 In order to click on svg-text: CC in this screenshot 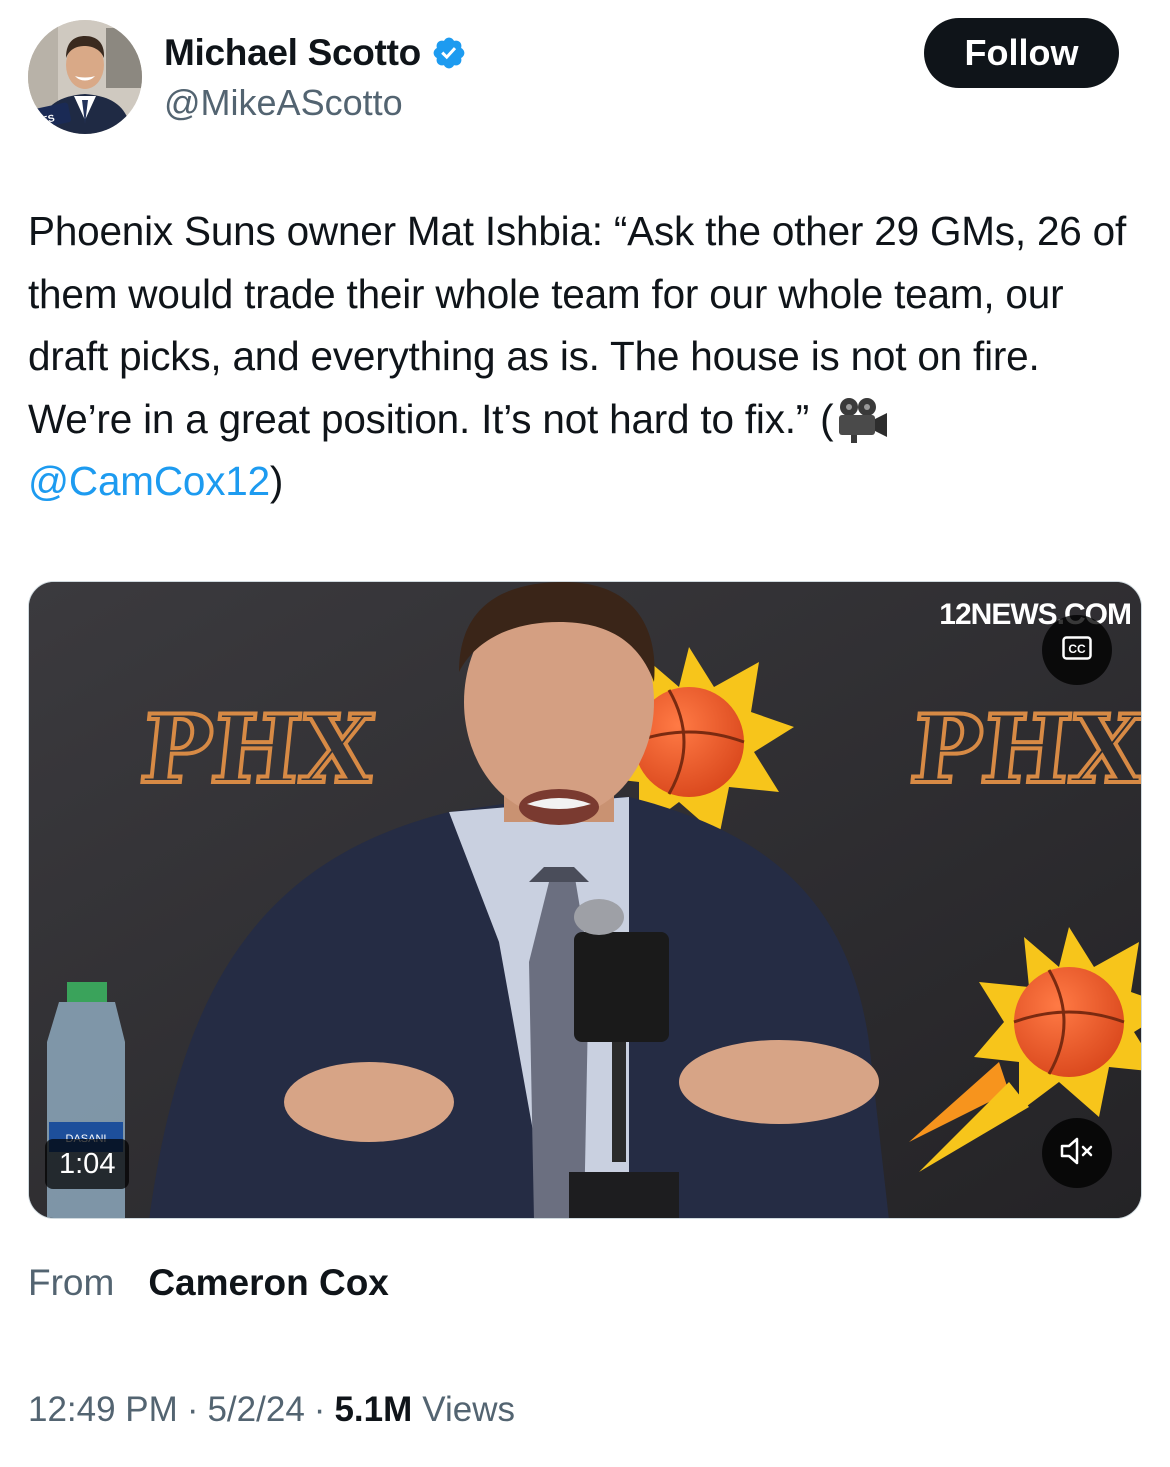, I will do `click(1077, 649)`.